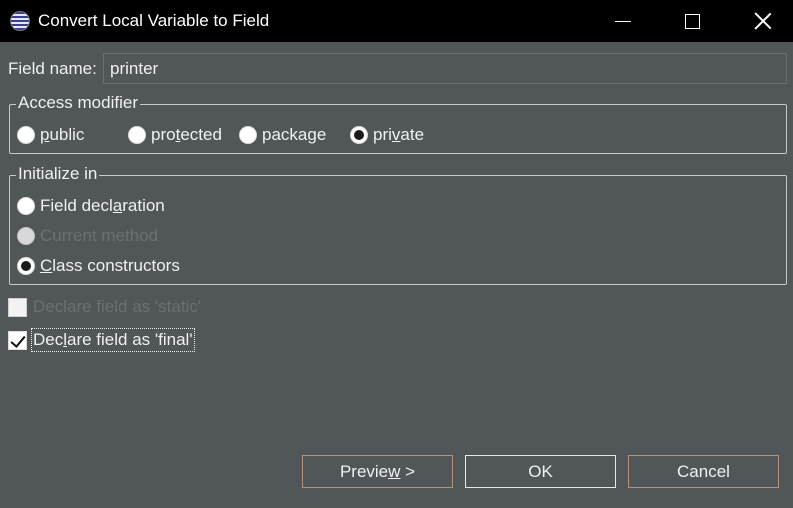 The image size is (793, 508). Describe the element at coordinates (396, 21) in the screenshot. I see `title-bar: Convert Local Variable to Field` at that location.